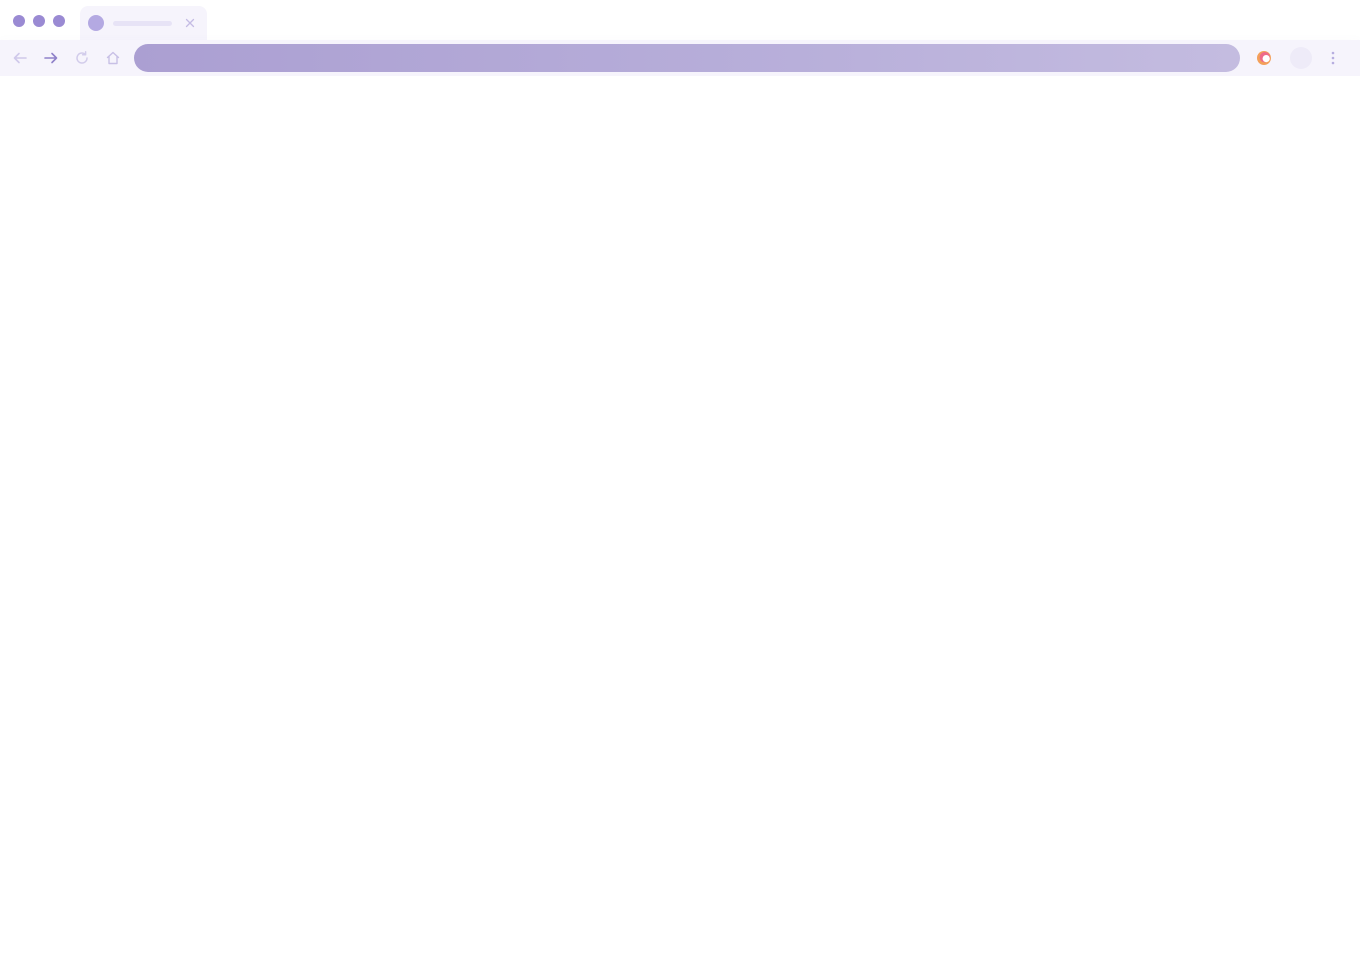 The height and width of the screenshot is (964, 1360). I want to click on tab-strip, so click(680, 20).